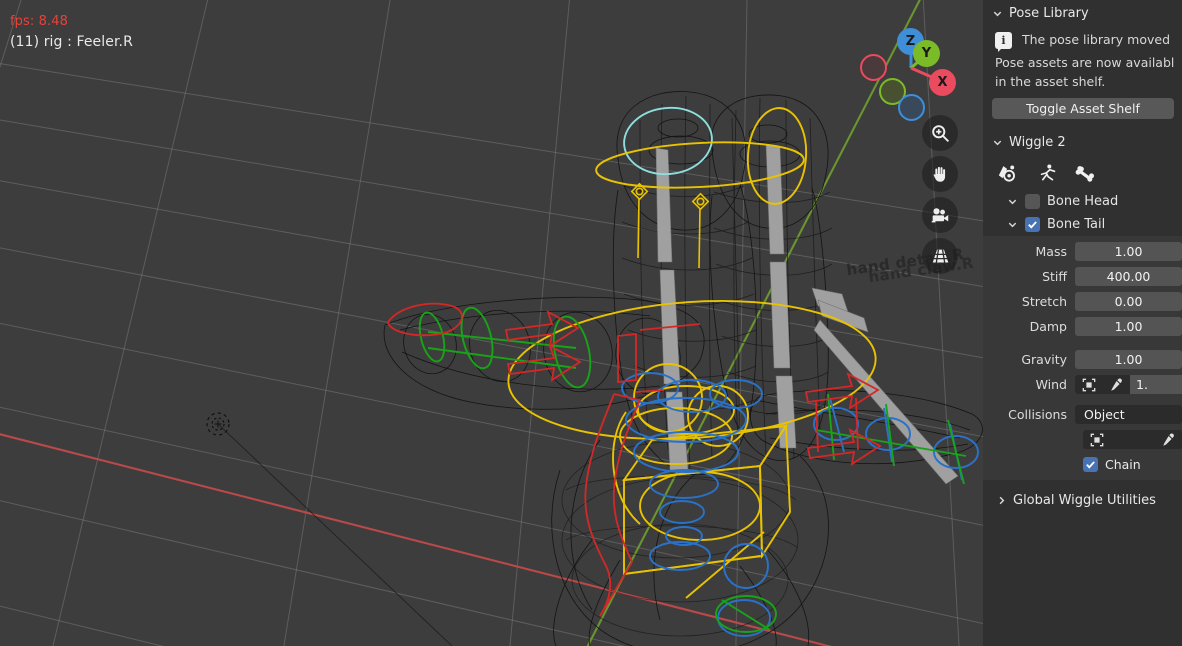 This screenshot has width=1182, height=646. I want to click on zoom-tool-button, so click(940, 133).